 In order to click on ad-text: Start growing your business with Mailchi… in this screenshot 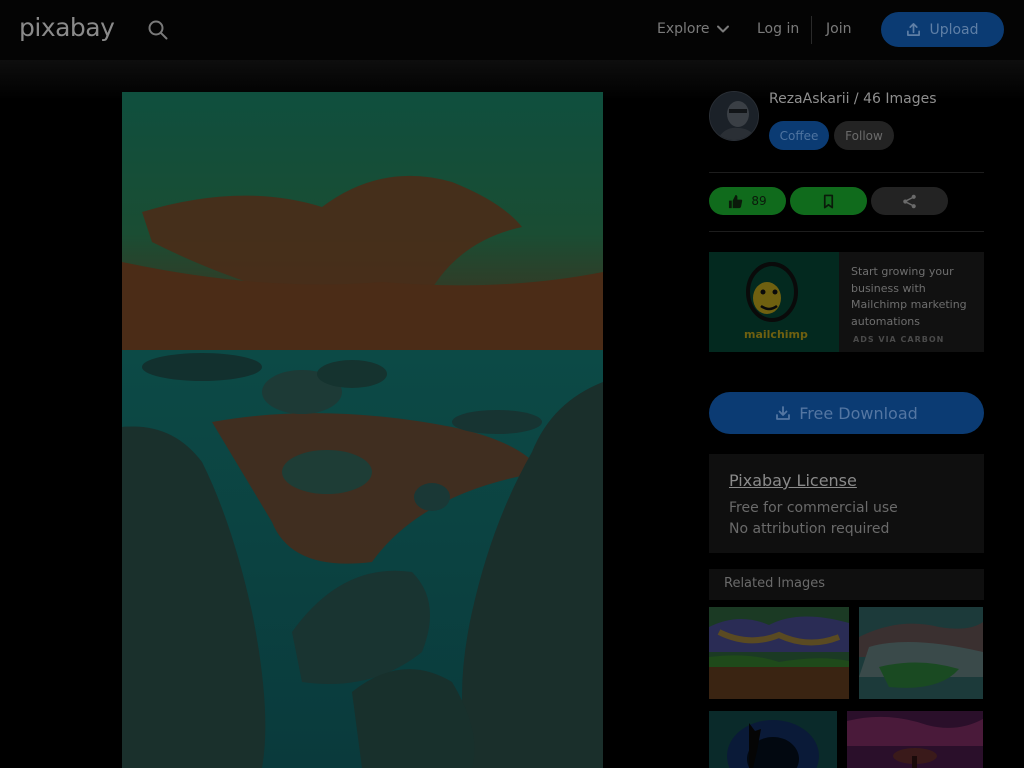, I will do `click(913, 297)`.